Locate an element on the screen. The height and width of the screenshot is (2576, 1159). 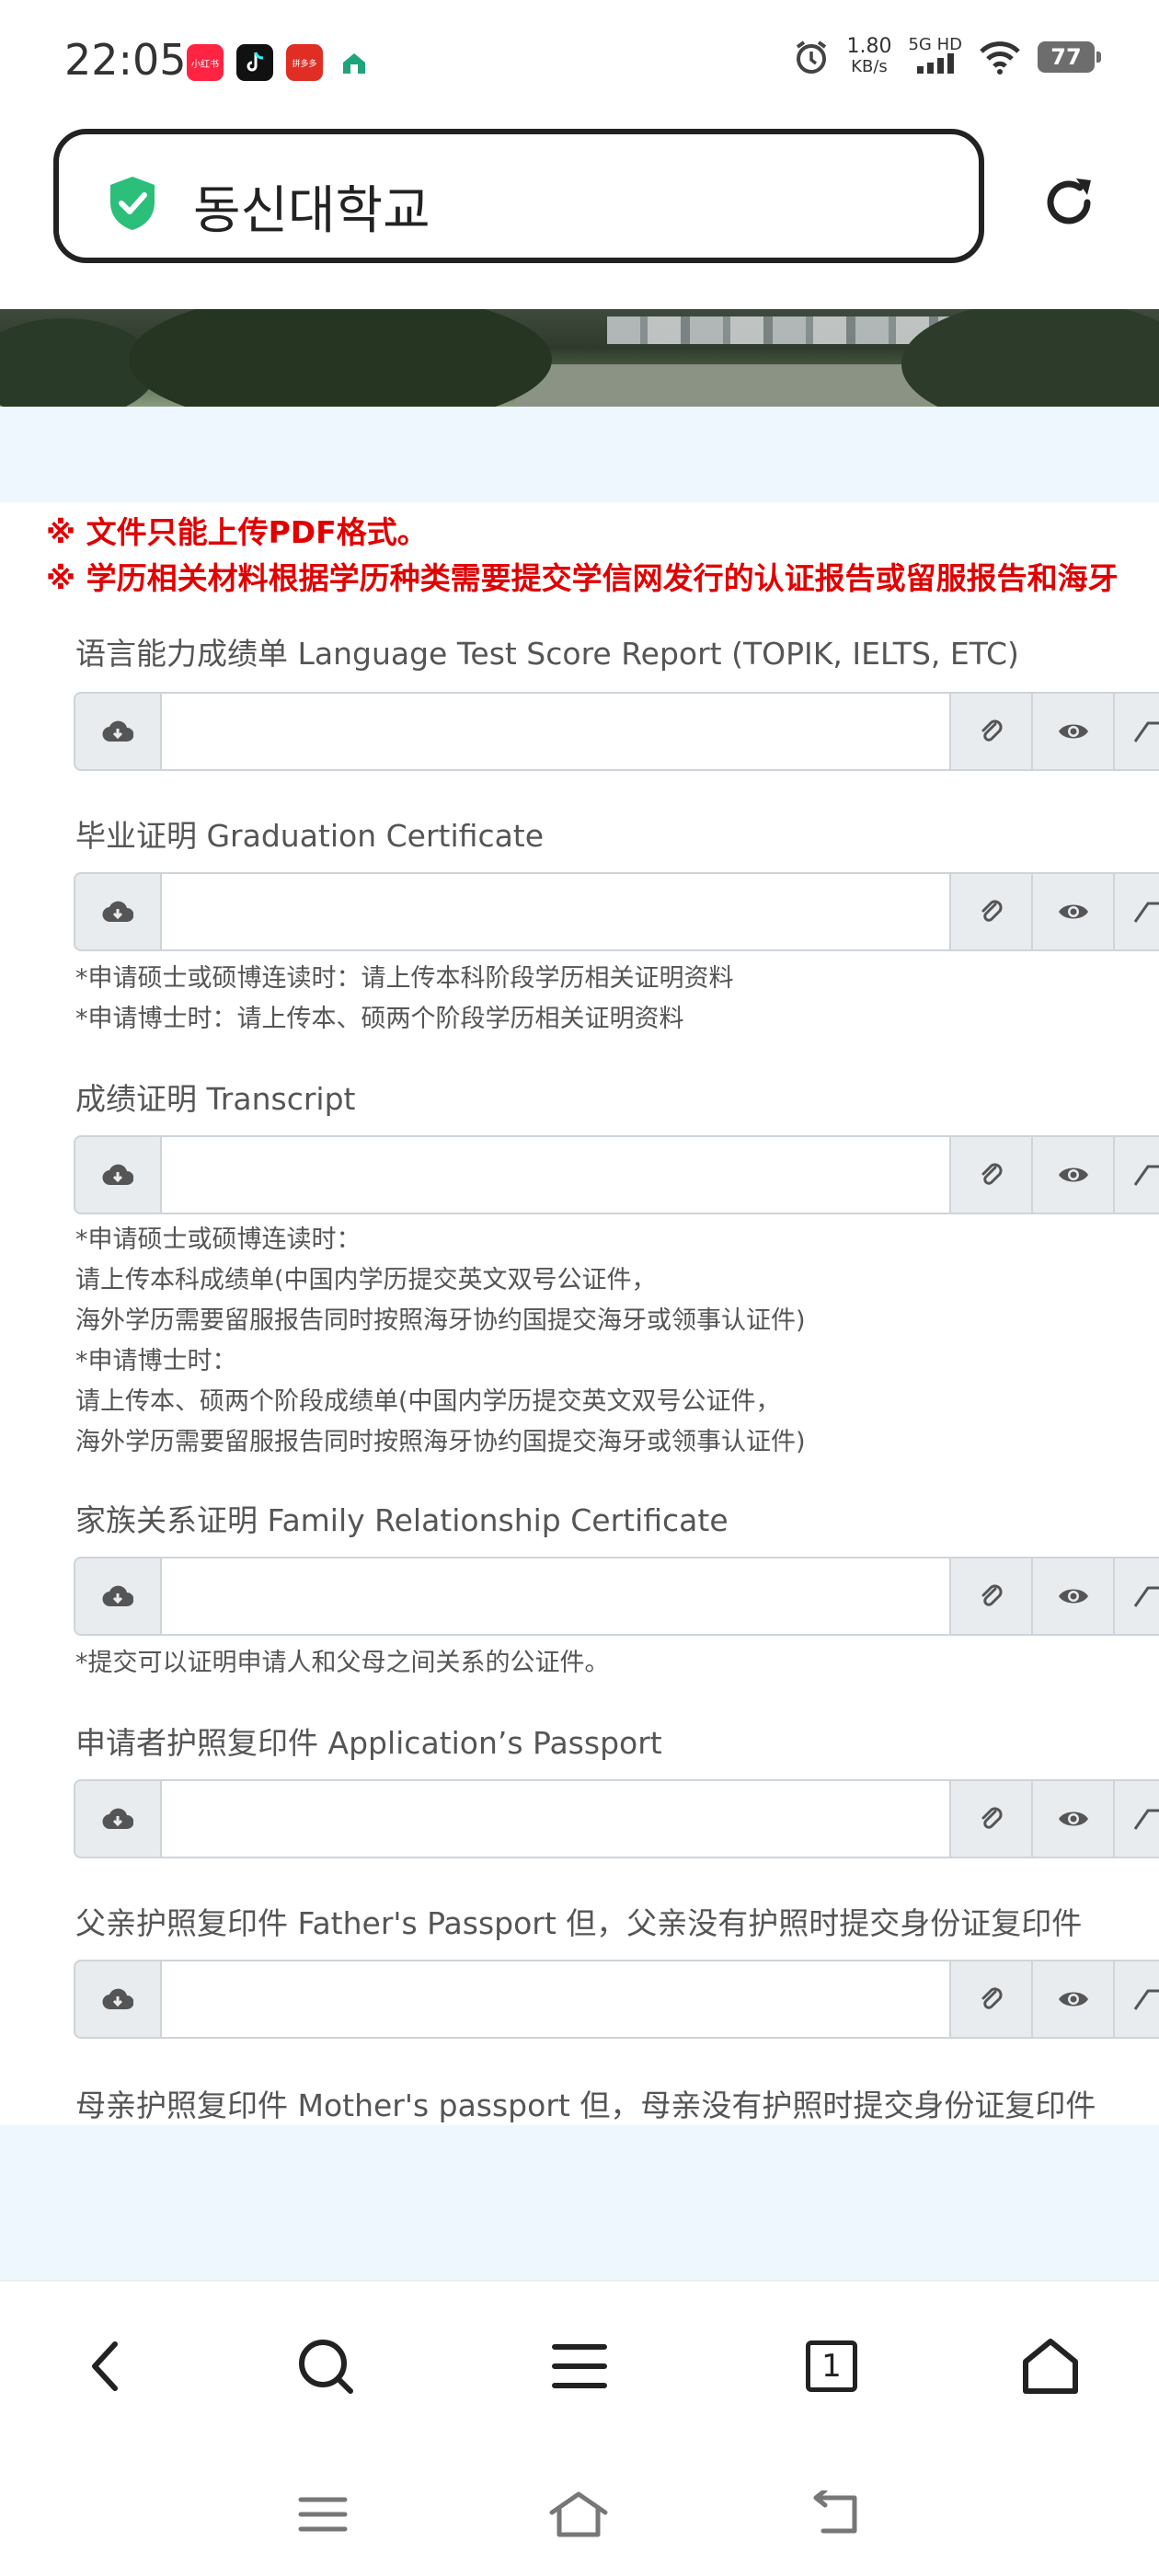
xiaohongshu-app-icon: 小红书 is located at coordinates (205, 62).